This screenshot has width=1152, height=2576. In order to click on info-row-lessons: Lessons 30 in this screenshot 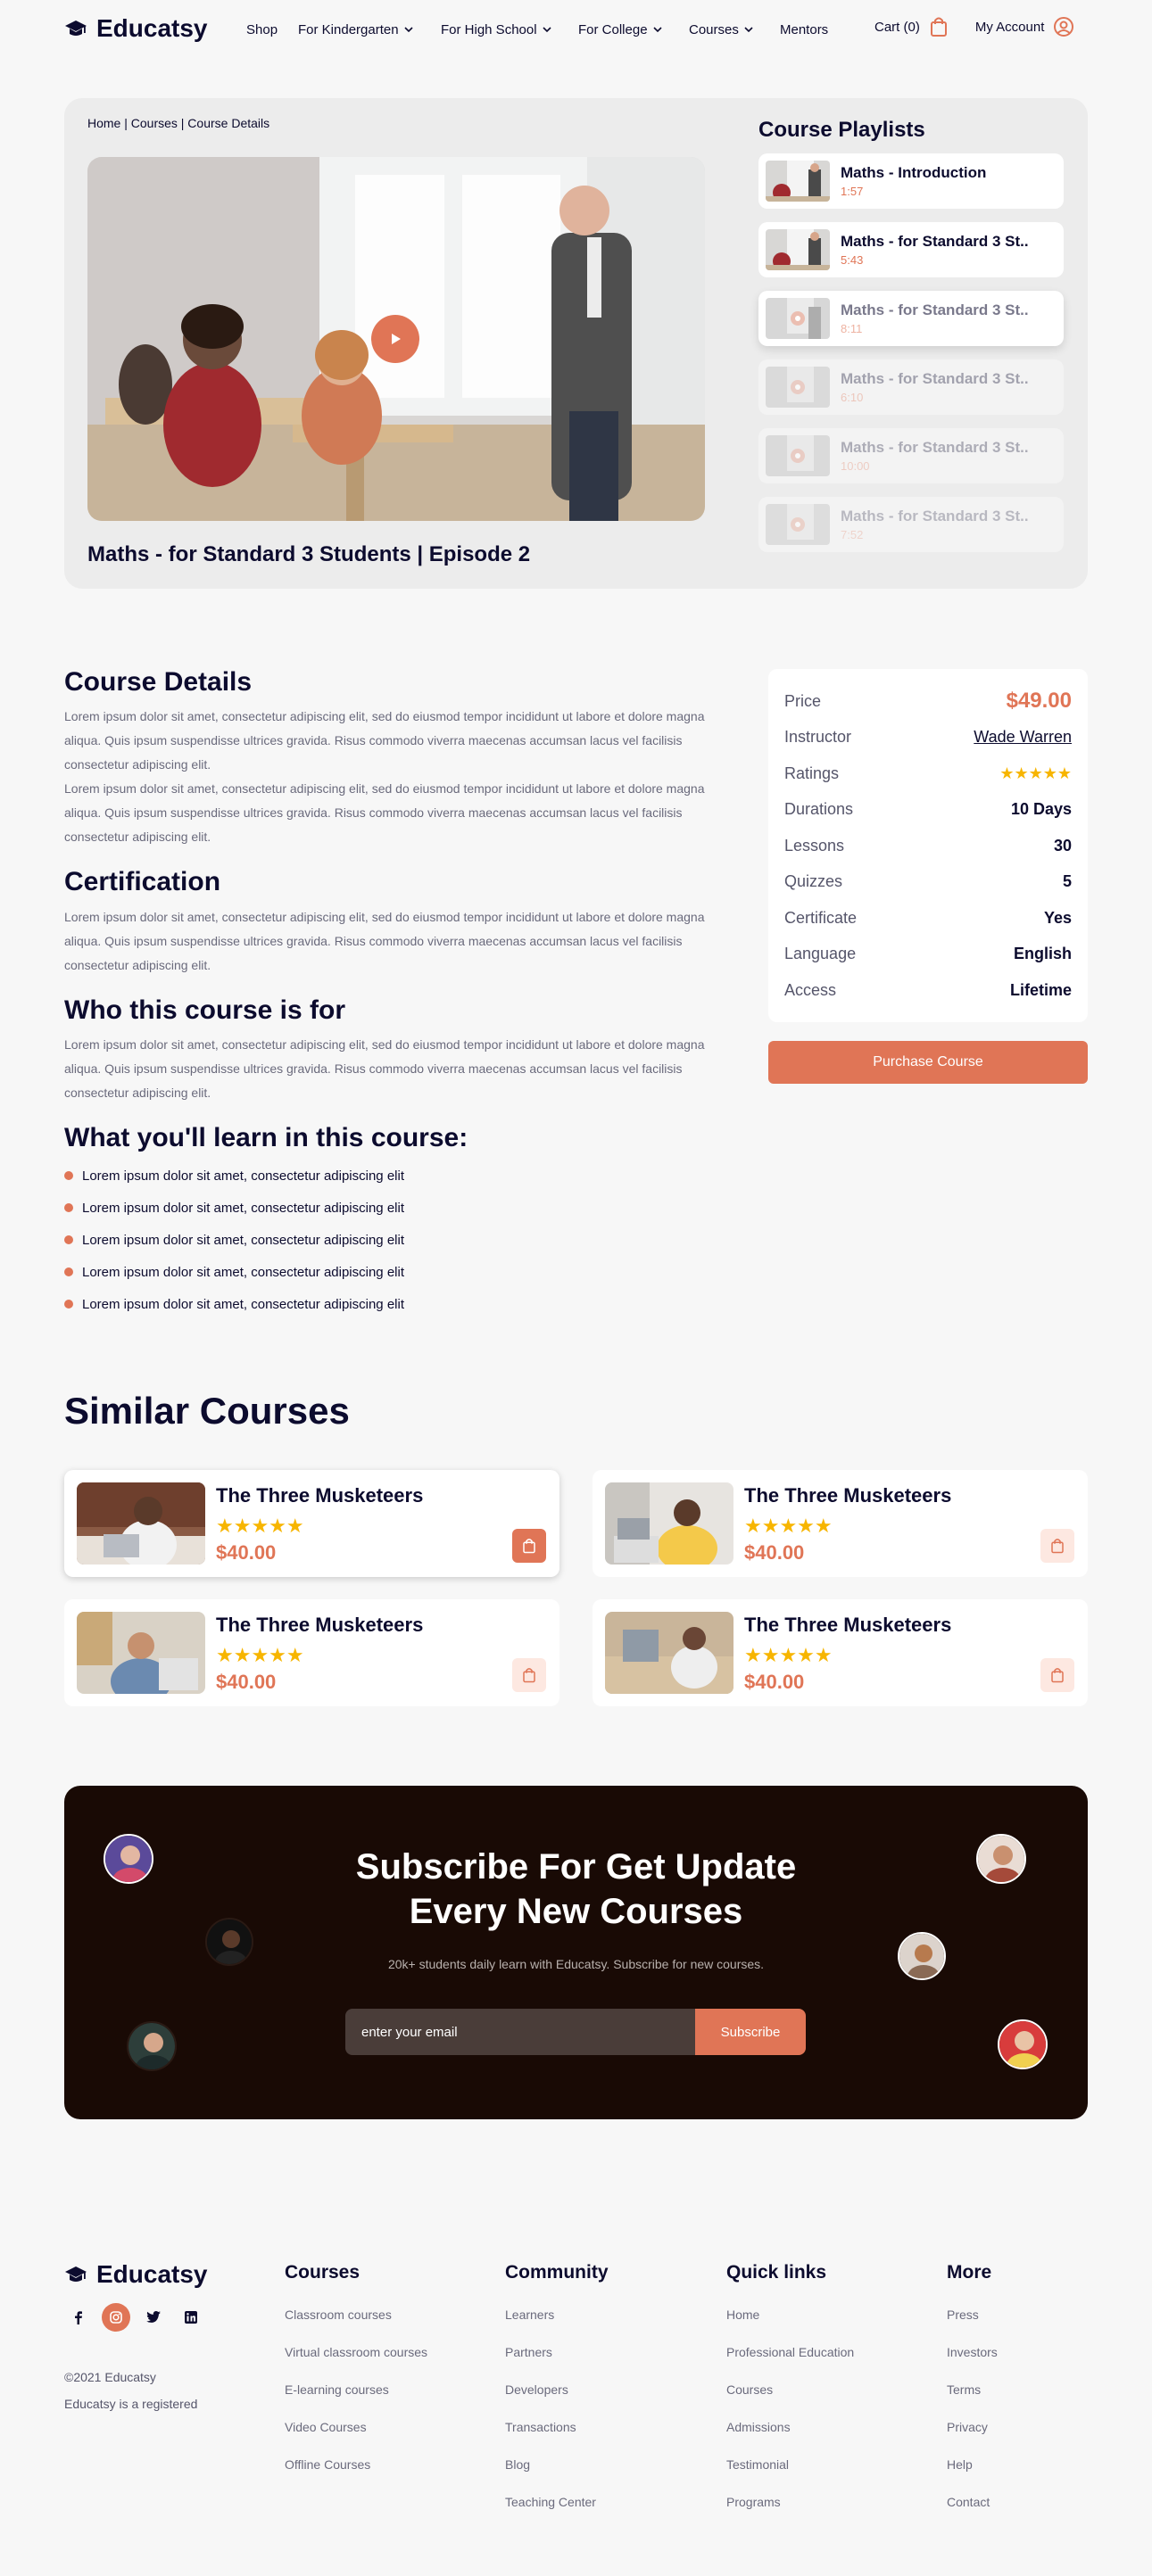, I will do `click(928, 846)`.